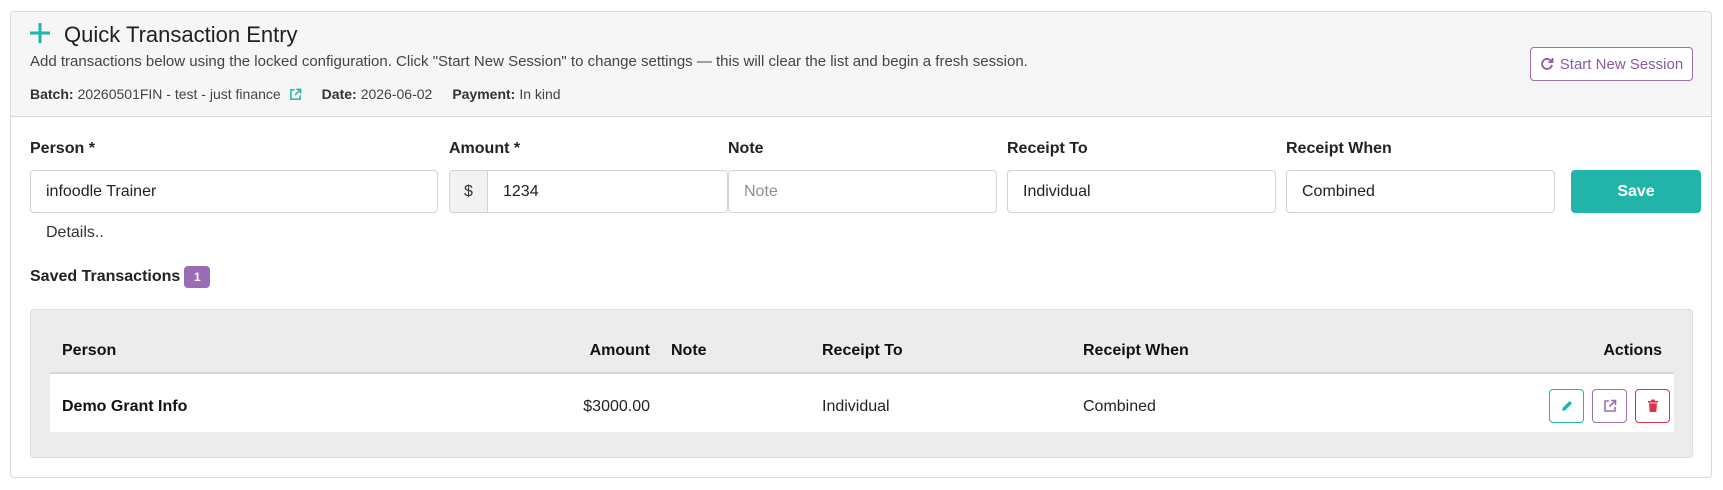  Describe the element at coordinates (1636, 191) in the screenshot. I see `save-button: Save` at that location.